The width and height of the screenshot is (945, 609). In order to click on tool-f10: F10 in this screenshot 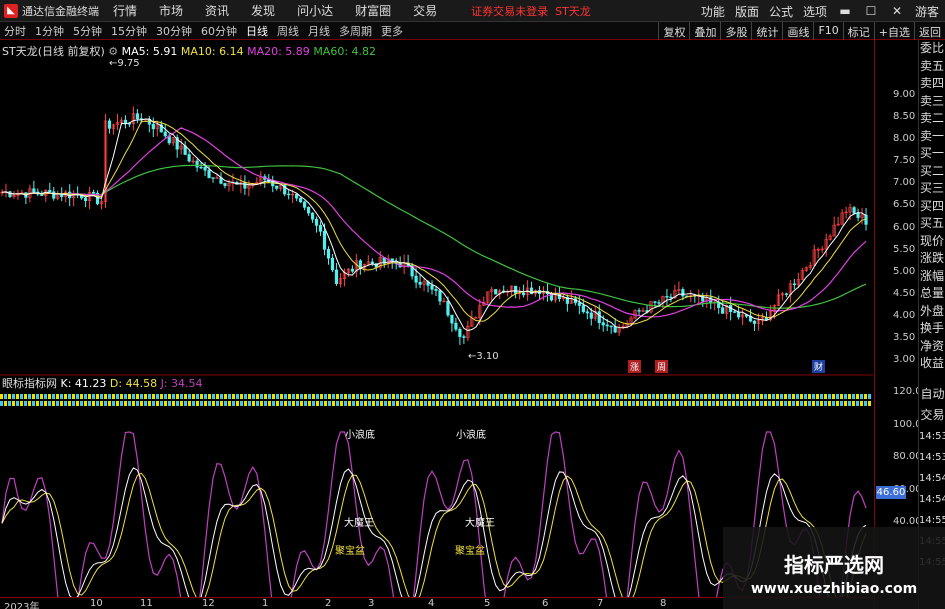, I will do `click(827, 31)`.